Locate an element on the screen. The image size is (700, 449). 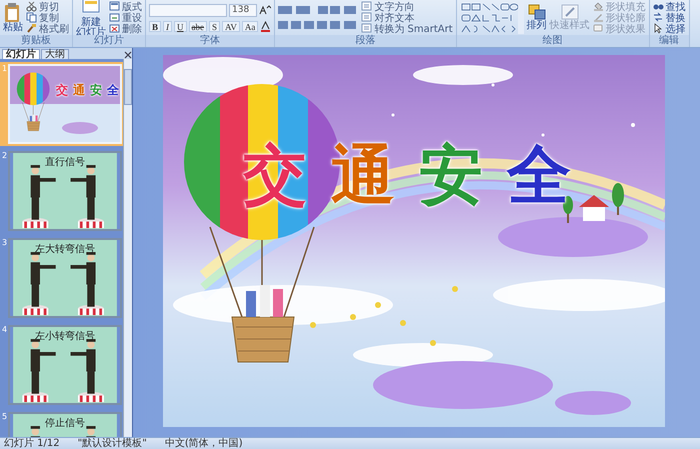
group-label: 编辑 is located at coordinates (669, 41).